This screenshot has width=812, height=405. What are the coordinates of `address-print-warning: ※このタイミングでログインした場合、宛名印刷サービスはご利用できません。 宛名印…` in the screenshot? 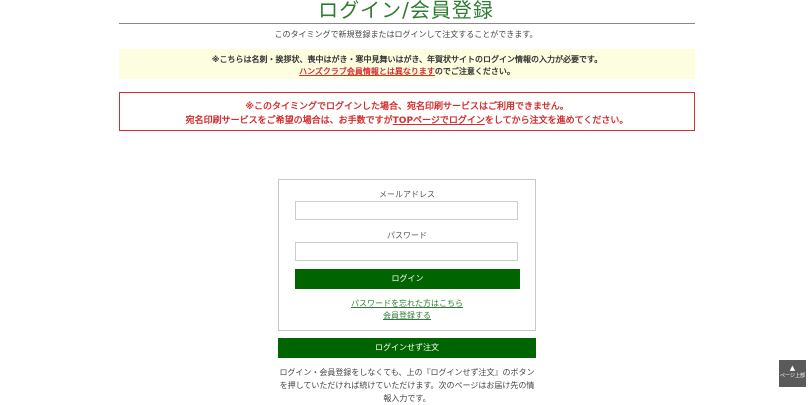 It's located at (407, 111).